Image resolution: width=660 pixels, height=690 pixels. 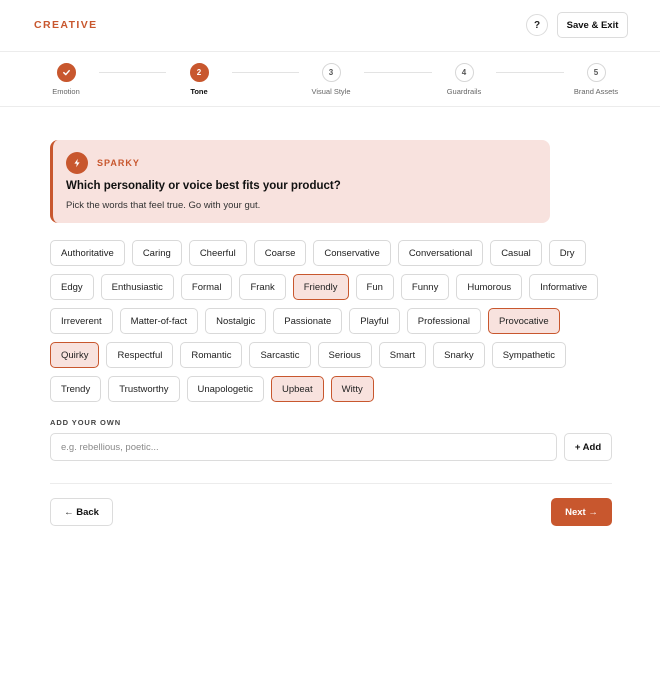 I want to click on tone-chip-authoritative: Authoritative, so click(x=87, y=253).